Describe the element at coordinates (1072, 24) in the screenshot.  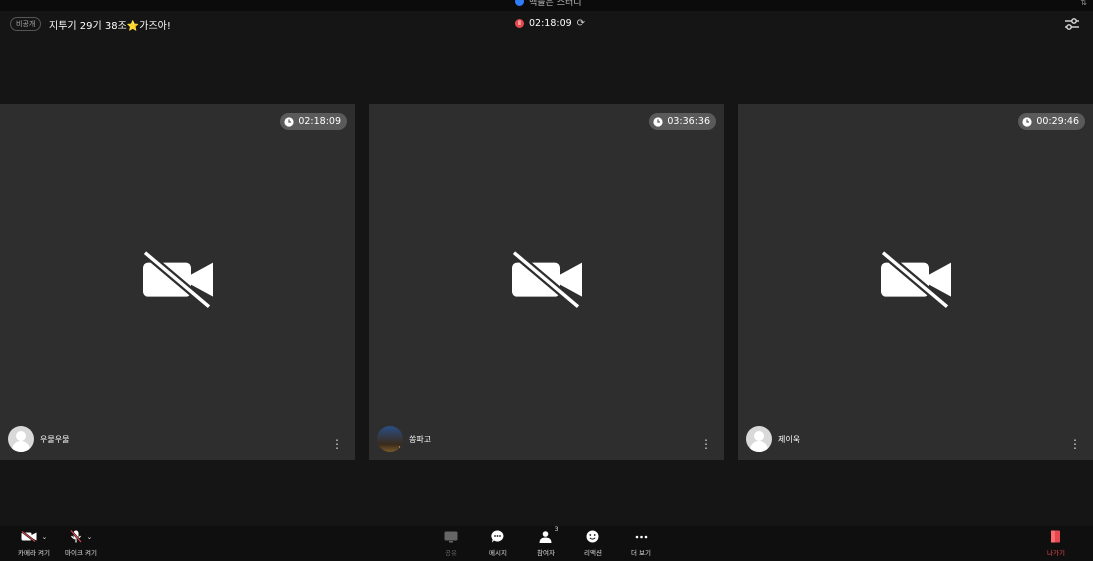
I see `sliders-icon` at that location.